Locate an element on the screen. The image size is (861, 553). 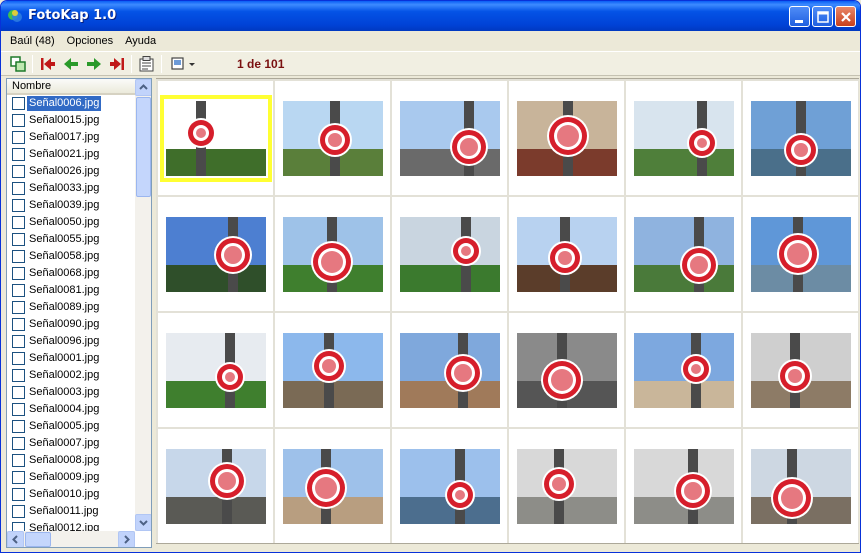
file-list-item: Señal0033.jpg is located at coordinates (71, 188).